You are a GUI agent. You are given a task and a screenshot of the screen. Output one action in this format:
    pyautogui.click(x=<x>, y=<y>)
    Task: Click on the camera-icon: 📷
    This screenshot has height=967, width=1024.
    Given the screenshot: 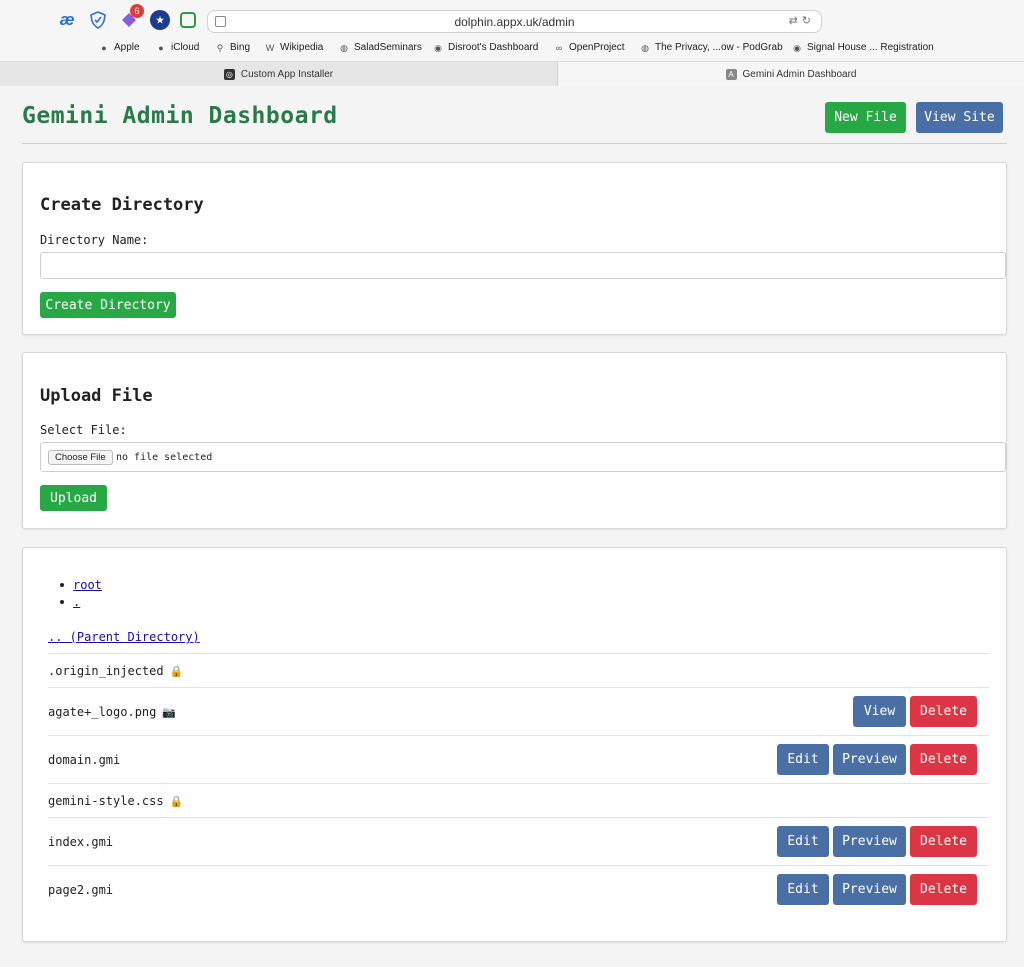 What is the action you would take?
    pyautogui.click(x=169, y=712)
    